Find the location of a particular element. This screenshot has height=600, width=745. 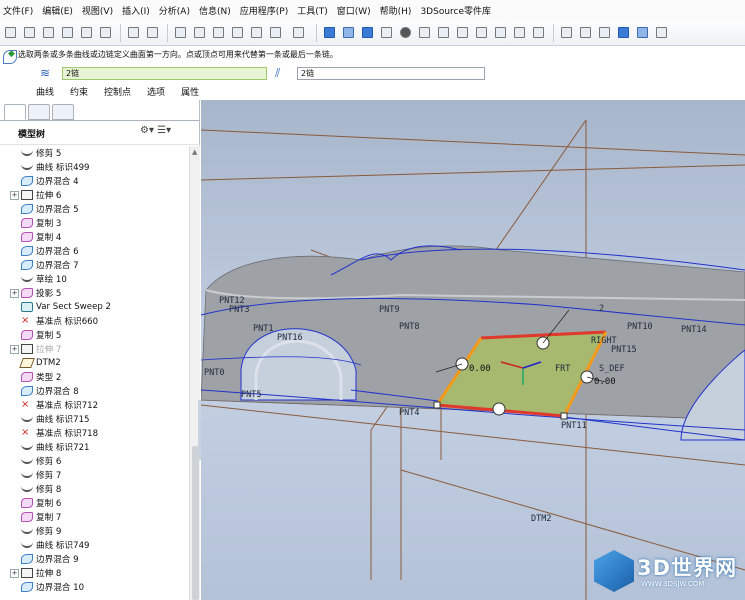

undo-icon is located at coordinates (133, 32).